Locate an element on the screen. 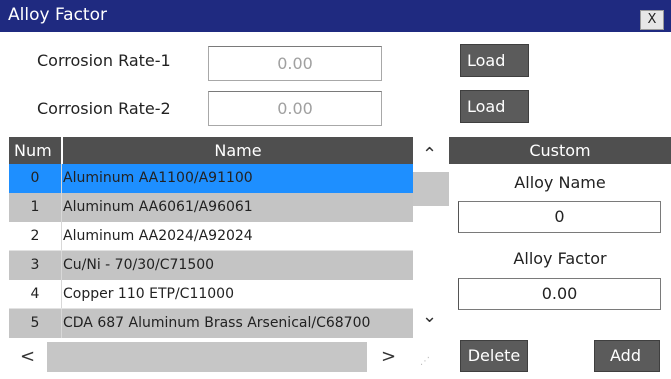 The height and width of the screenshot is (379, 671). resize-grip-icon: ⋰ is located at coordinates (425, 361).